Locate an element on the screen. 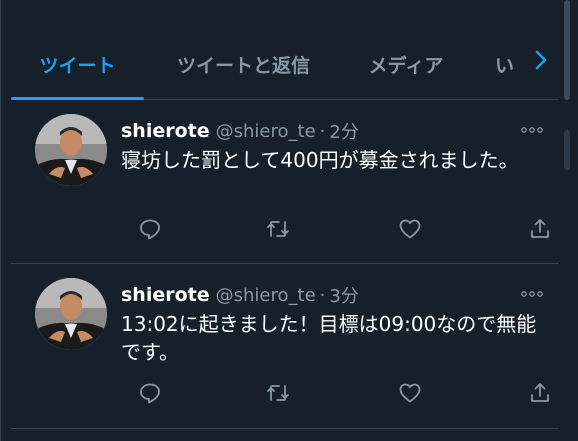  tweet-header: shierote @shiero_te · 2分 is located at coordinates (240, 131).